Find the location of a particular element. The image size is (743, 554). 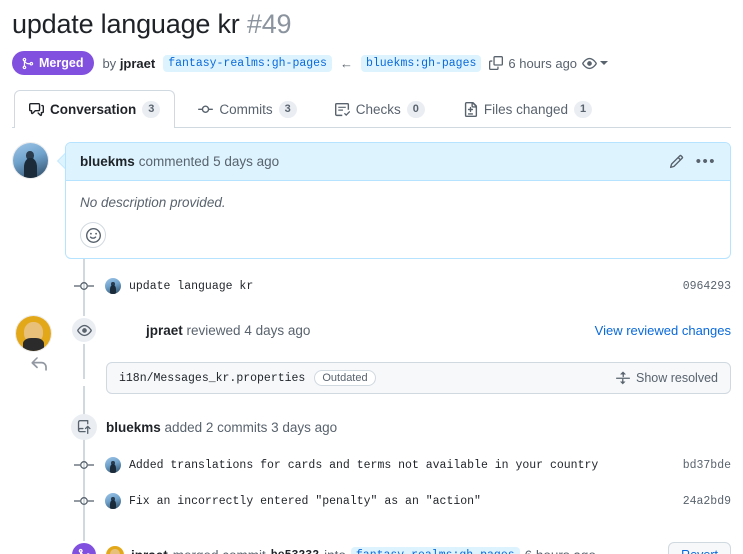

tab-commits: Commits 3 is located at coordinates (247, 108).